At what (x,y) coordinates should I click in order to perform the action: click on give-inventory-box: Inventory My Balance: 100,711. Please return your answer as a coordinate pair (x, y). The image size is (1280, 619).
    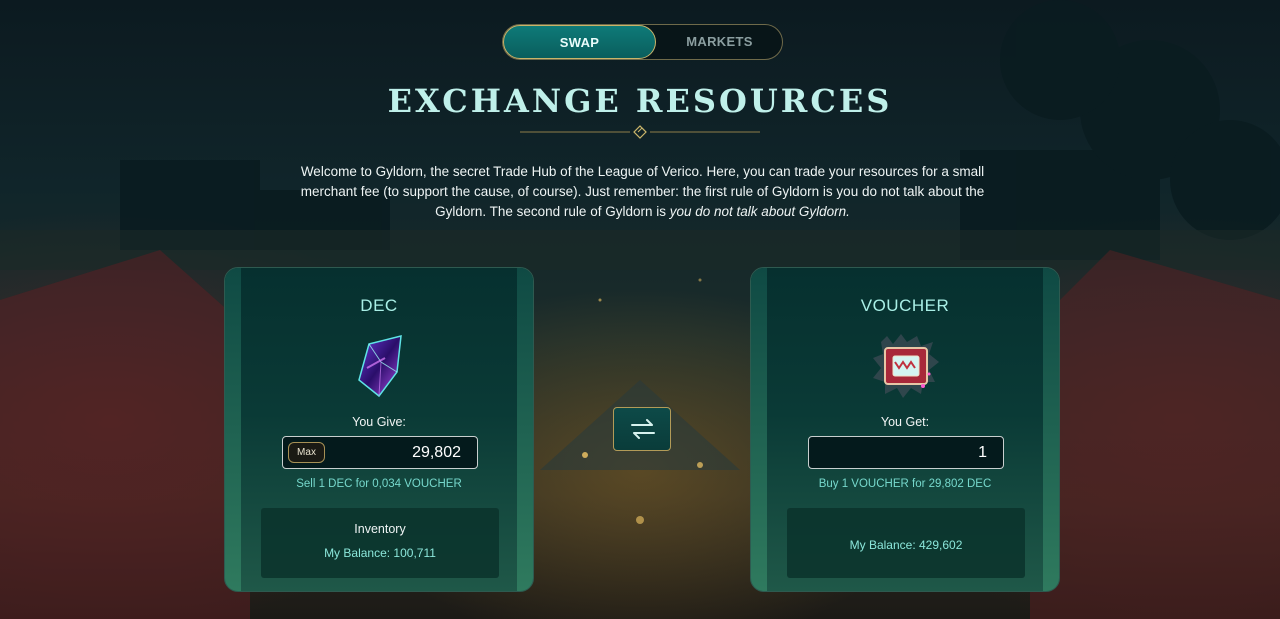
    Looking at the image, I should click on (380, 543).